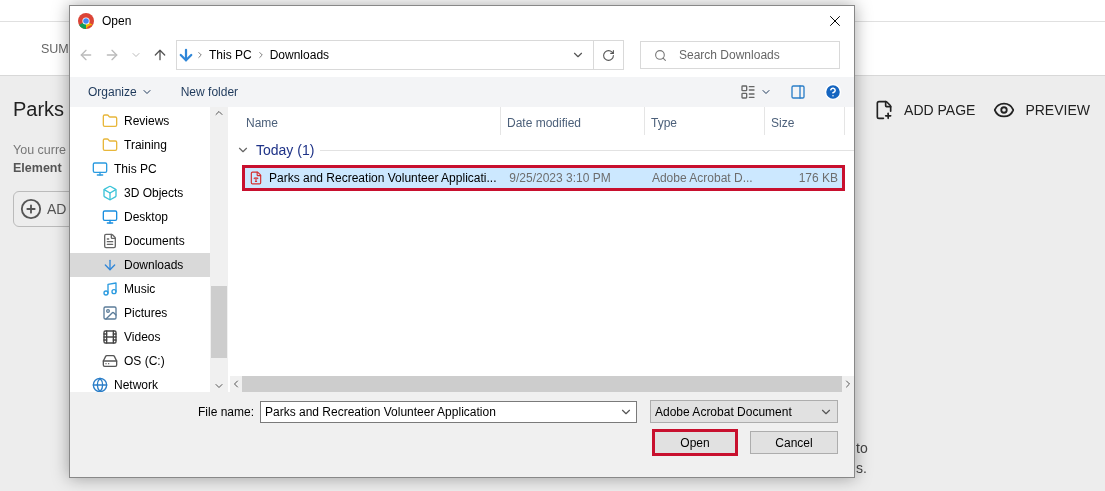 This screenshot has width=1105, height=491. What do you see at coordinates (740, 55) in the screenshot?
I see `search-field: Search Downloads` at bounding box center [740, 55].